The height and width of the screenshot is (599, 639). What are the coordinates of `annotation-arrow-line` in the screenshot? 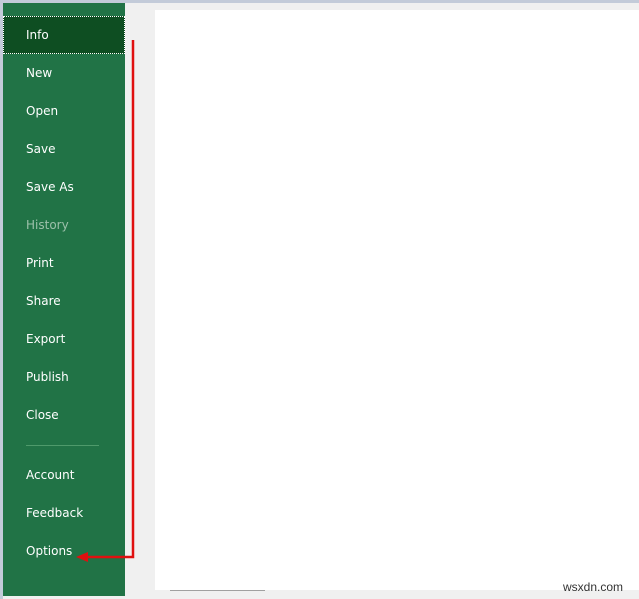 It's located at (110, 299).